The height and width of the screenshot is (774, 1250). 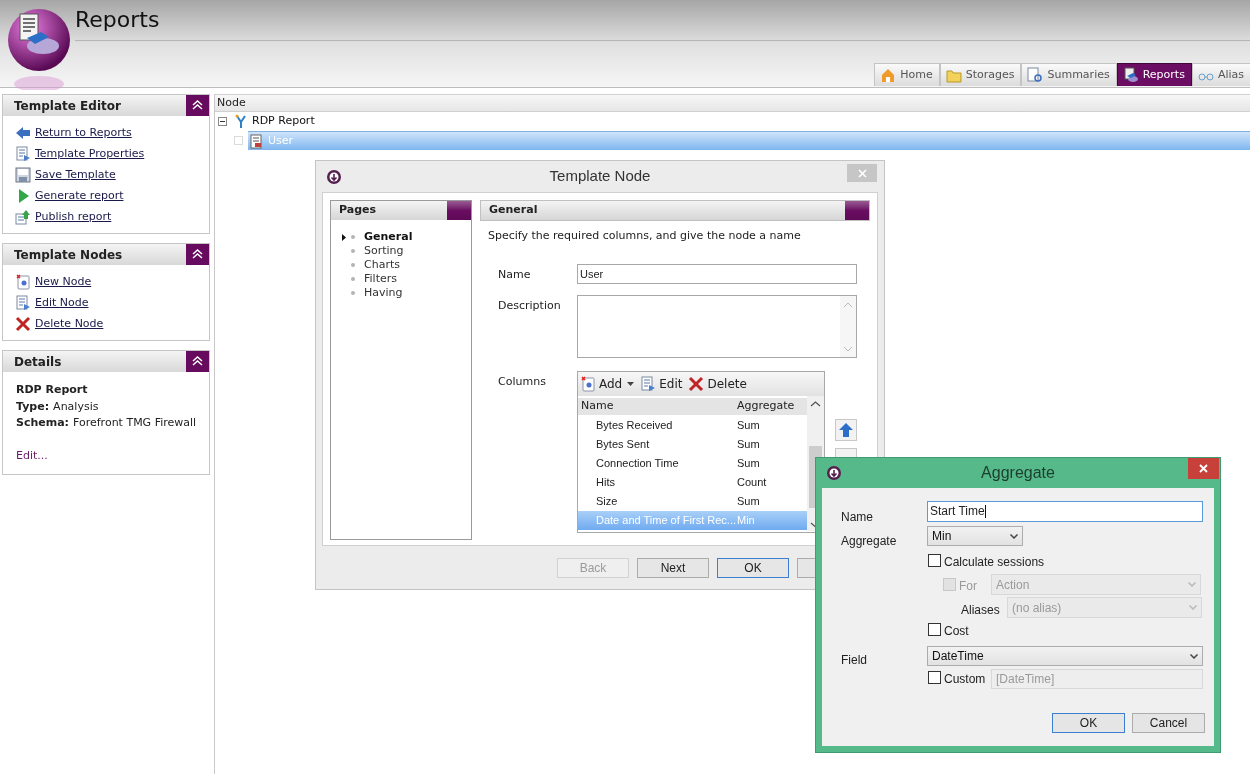 I want to click on dialog-button: Cancel, so click(x=1168, y=723).